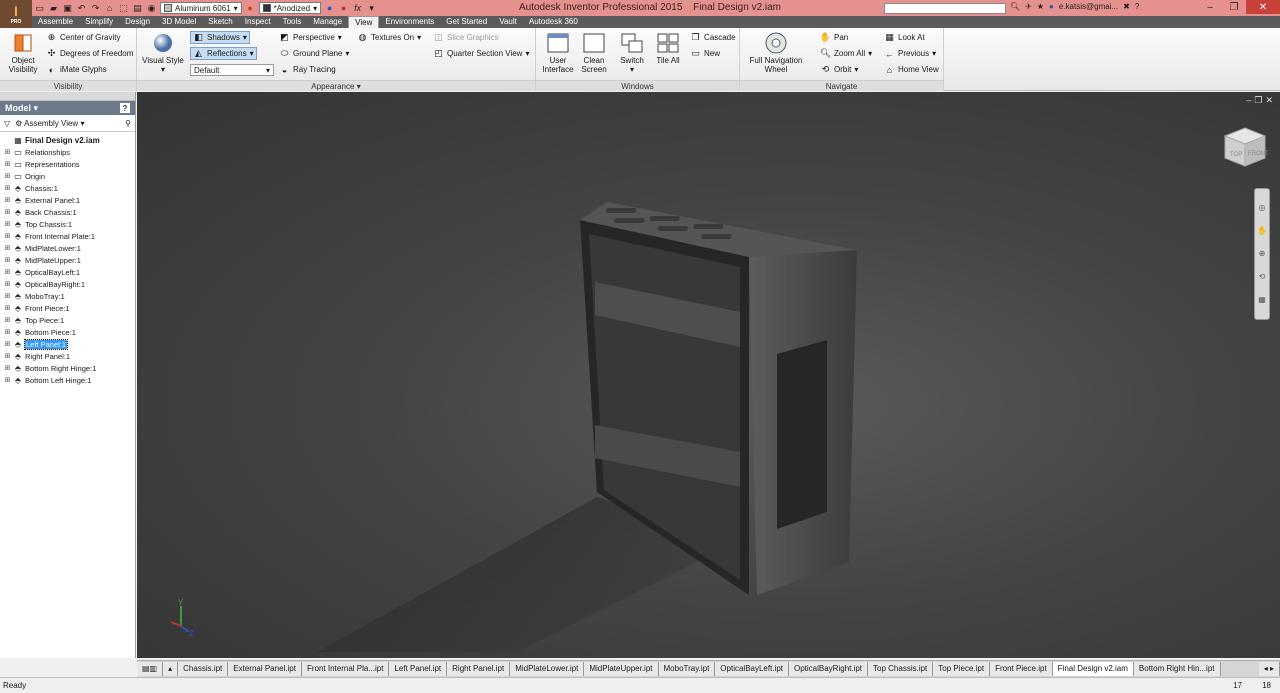 Image resolution: width=1280 pixels, height=693 pixels. I want to click on tree-node: ⊞ ⬘ MoboTray:1, so click(67, 296).